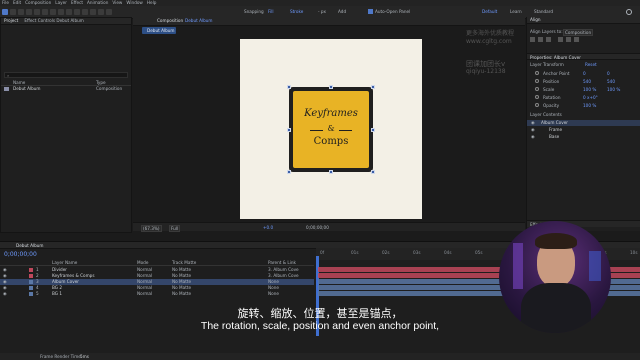 This screenshot has width=640, height=360. Describe the element at coordinates (101, 82) in the screenshot. I see `col-type: Type` at that location.